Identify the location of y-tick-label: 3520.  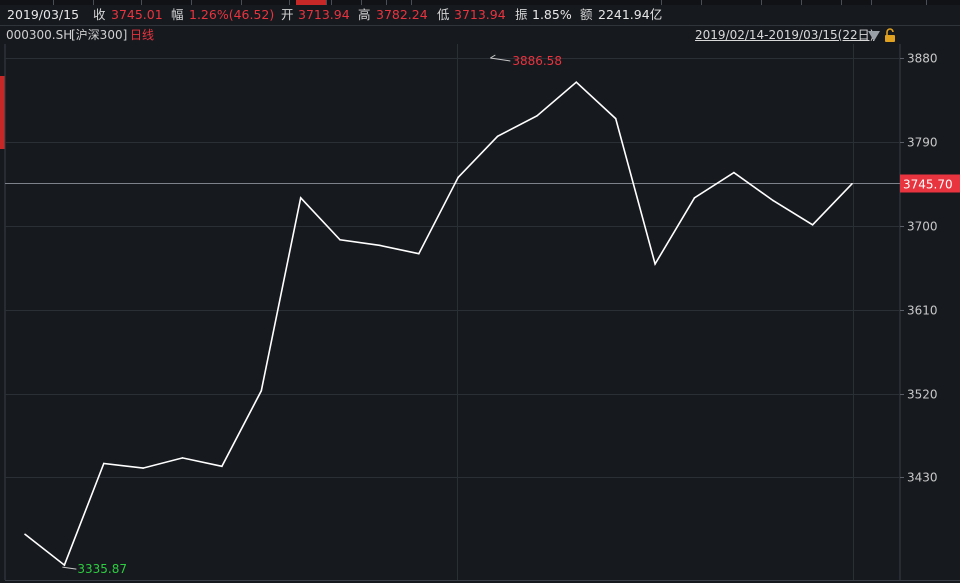
(922, 395).